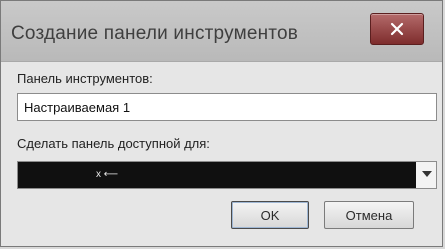 The width and height of the screenshot is (445, 249). I want to click on close-icon, so click(397, 29).